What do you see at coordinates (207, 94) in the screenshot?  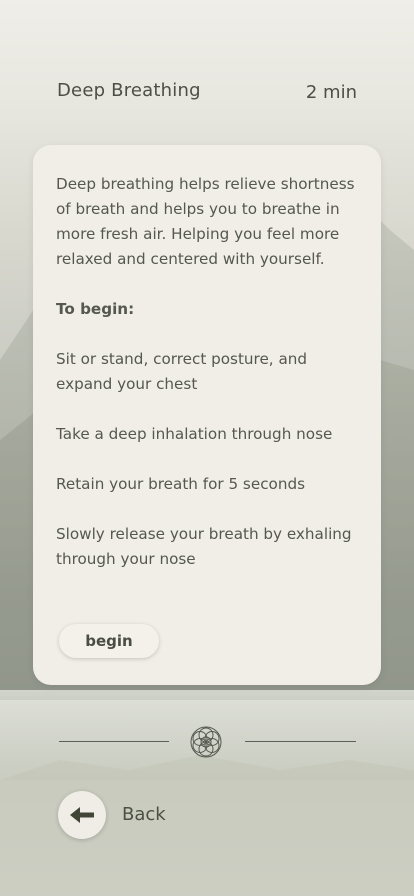 I see `header: Deep Breathing 2 min` at bounding box center [207, 94].